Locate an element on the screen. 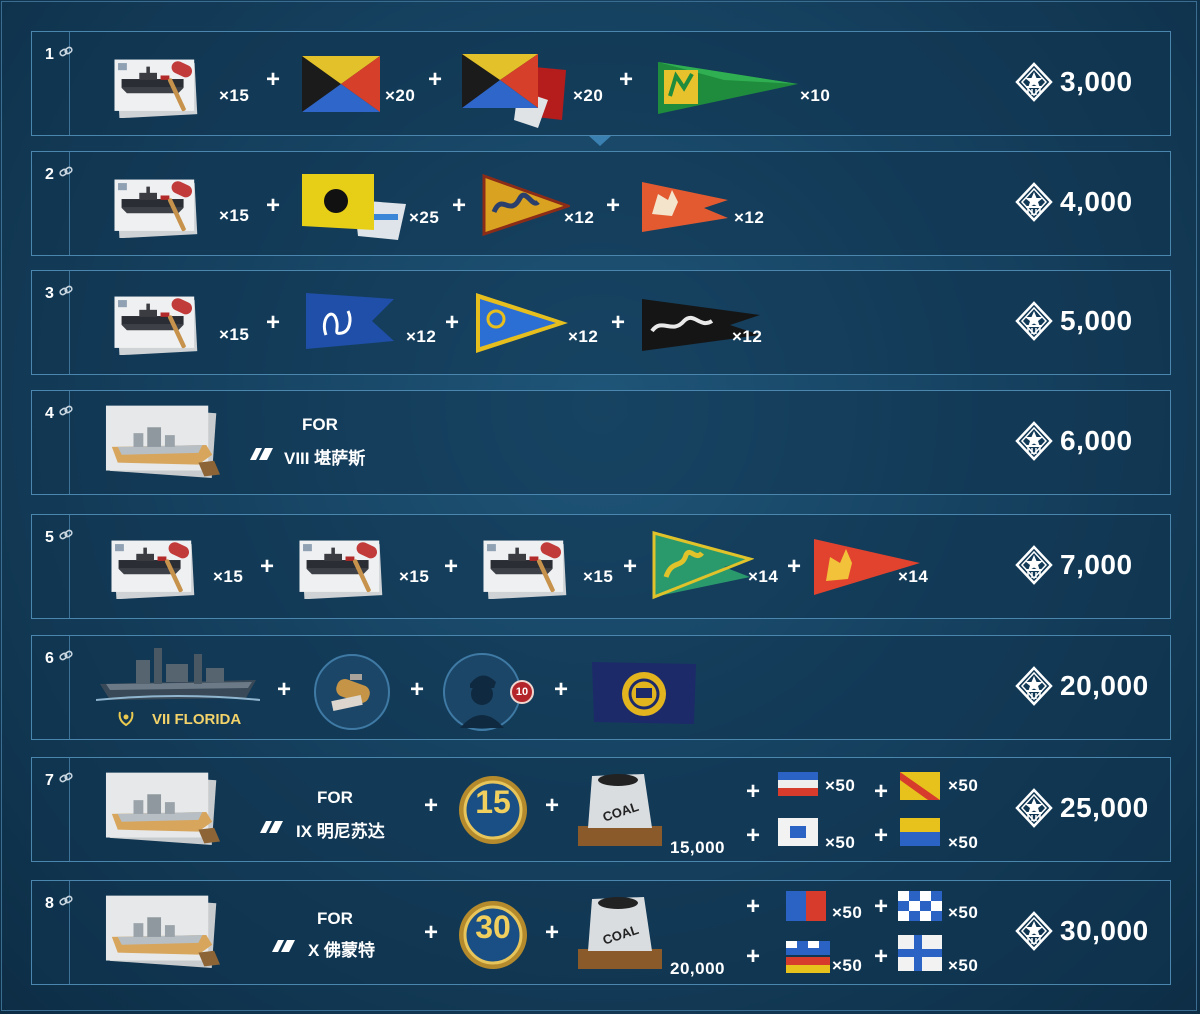 The width and height of the screenshot is (1200, 1014). dragon-pennant-yellow-icon is located at coordinates (526, 204).